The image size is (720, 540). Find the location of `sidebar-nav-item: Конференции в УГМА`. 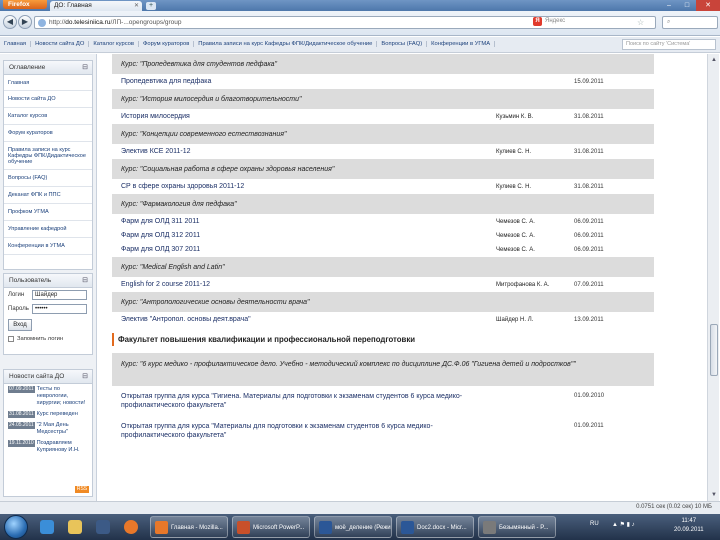

sidebar-nav-item: Конференции в УГМА is located at coordinates (48, 246).